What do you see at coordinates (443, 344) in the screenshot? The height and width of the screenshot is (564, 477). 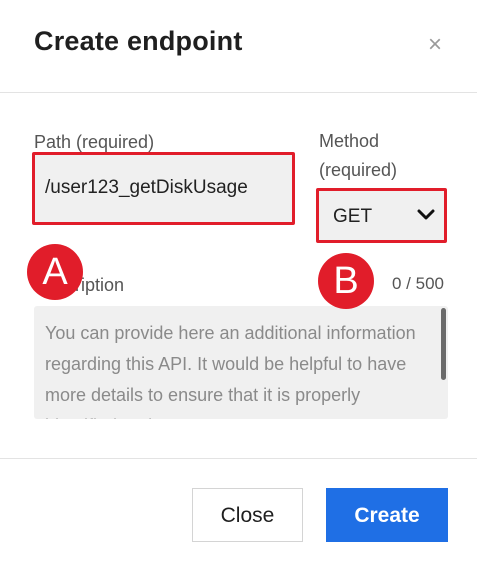 I see `description-scrollbar` at bounding box center [443, 344].